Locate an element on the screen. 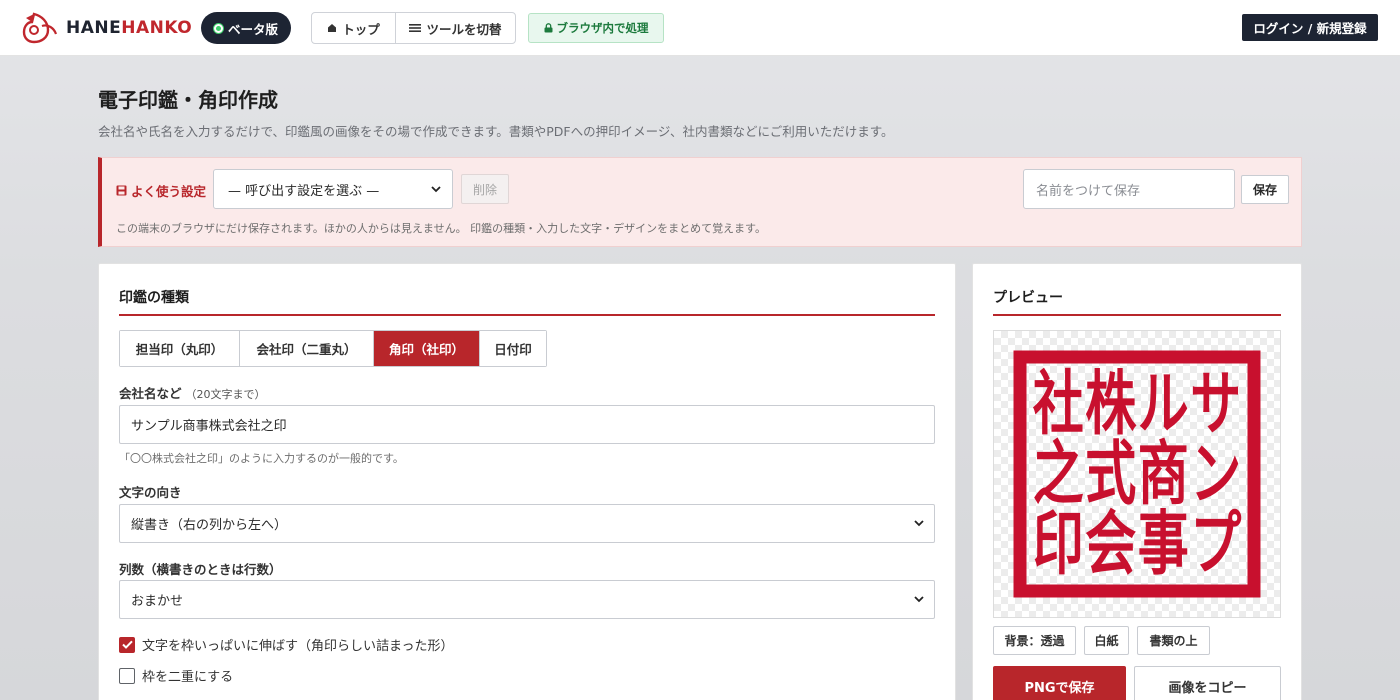 The image size is (1400, 700). stretch-text-label: 文字を枠いっぱいに伸ばす（角印らしい詰まった形） is located at coordinates (298, 646).